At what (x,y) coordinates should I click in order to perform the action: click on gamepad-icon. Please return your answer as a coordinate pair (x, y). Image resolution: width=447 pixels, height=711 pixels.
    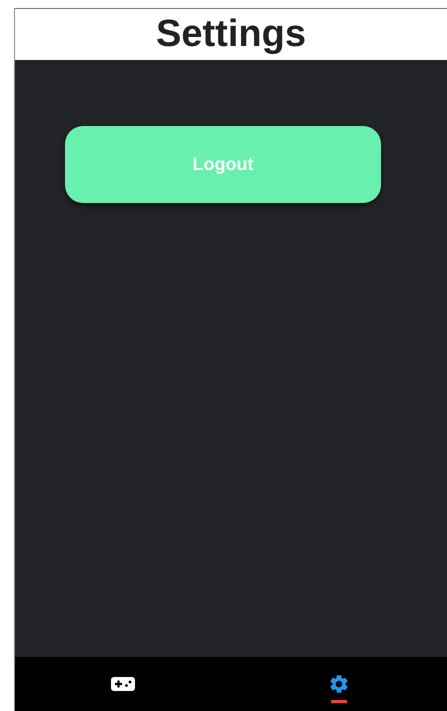
    Looking at the image, I should click on (123, 684).